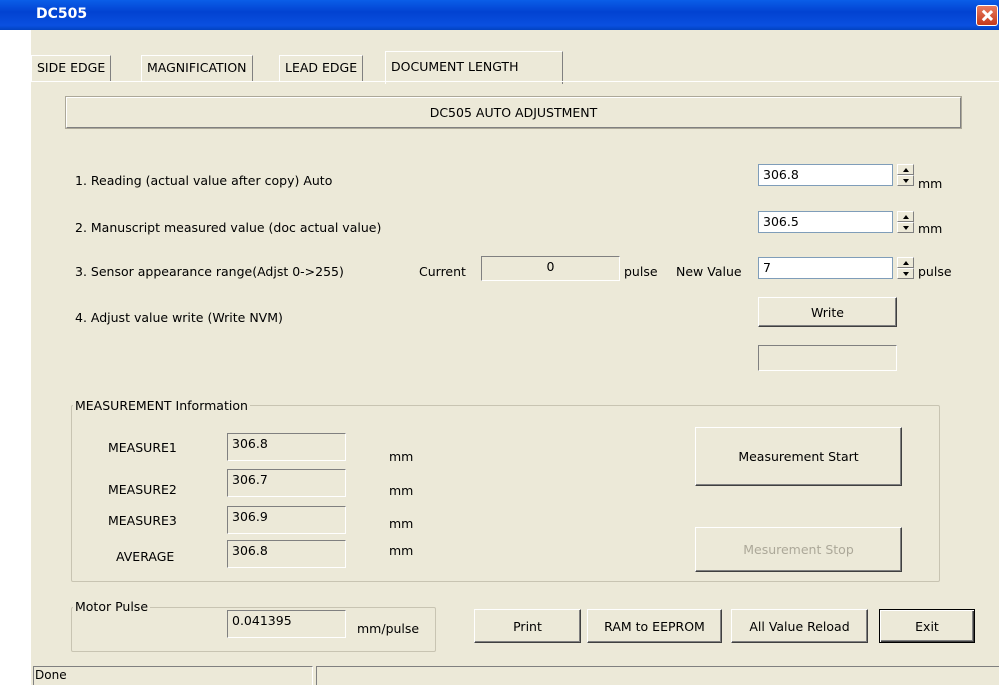 This screenshot has height=685, width=999. Describe the element at coordinates (499, 15) in the screenshot. I see `title-bar` at that location.